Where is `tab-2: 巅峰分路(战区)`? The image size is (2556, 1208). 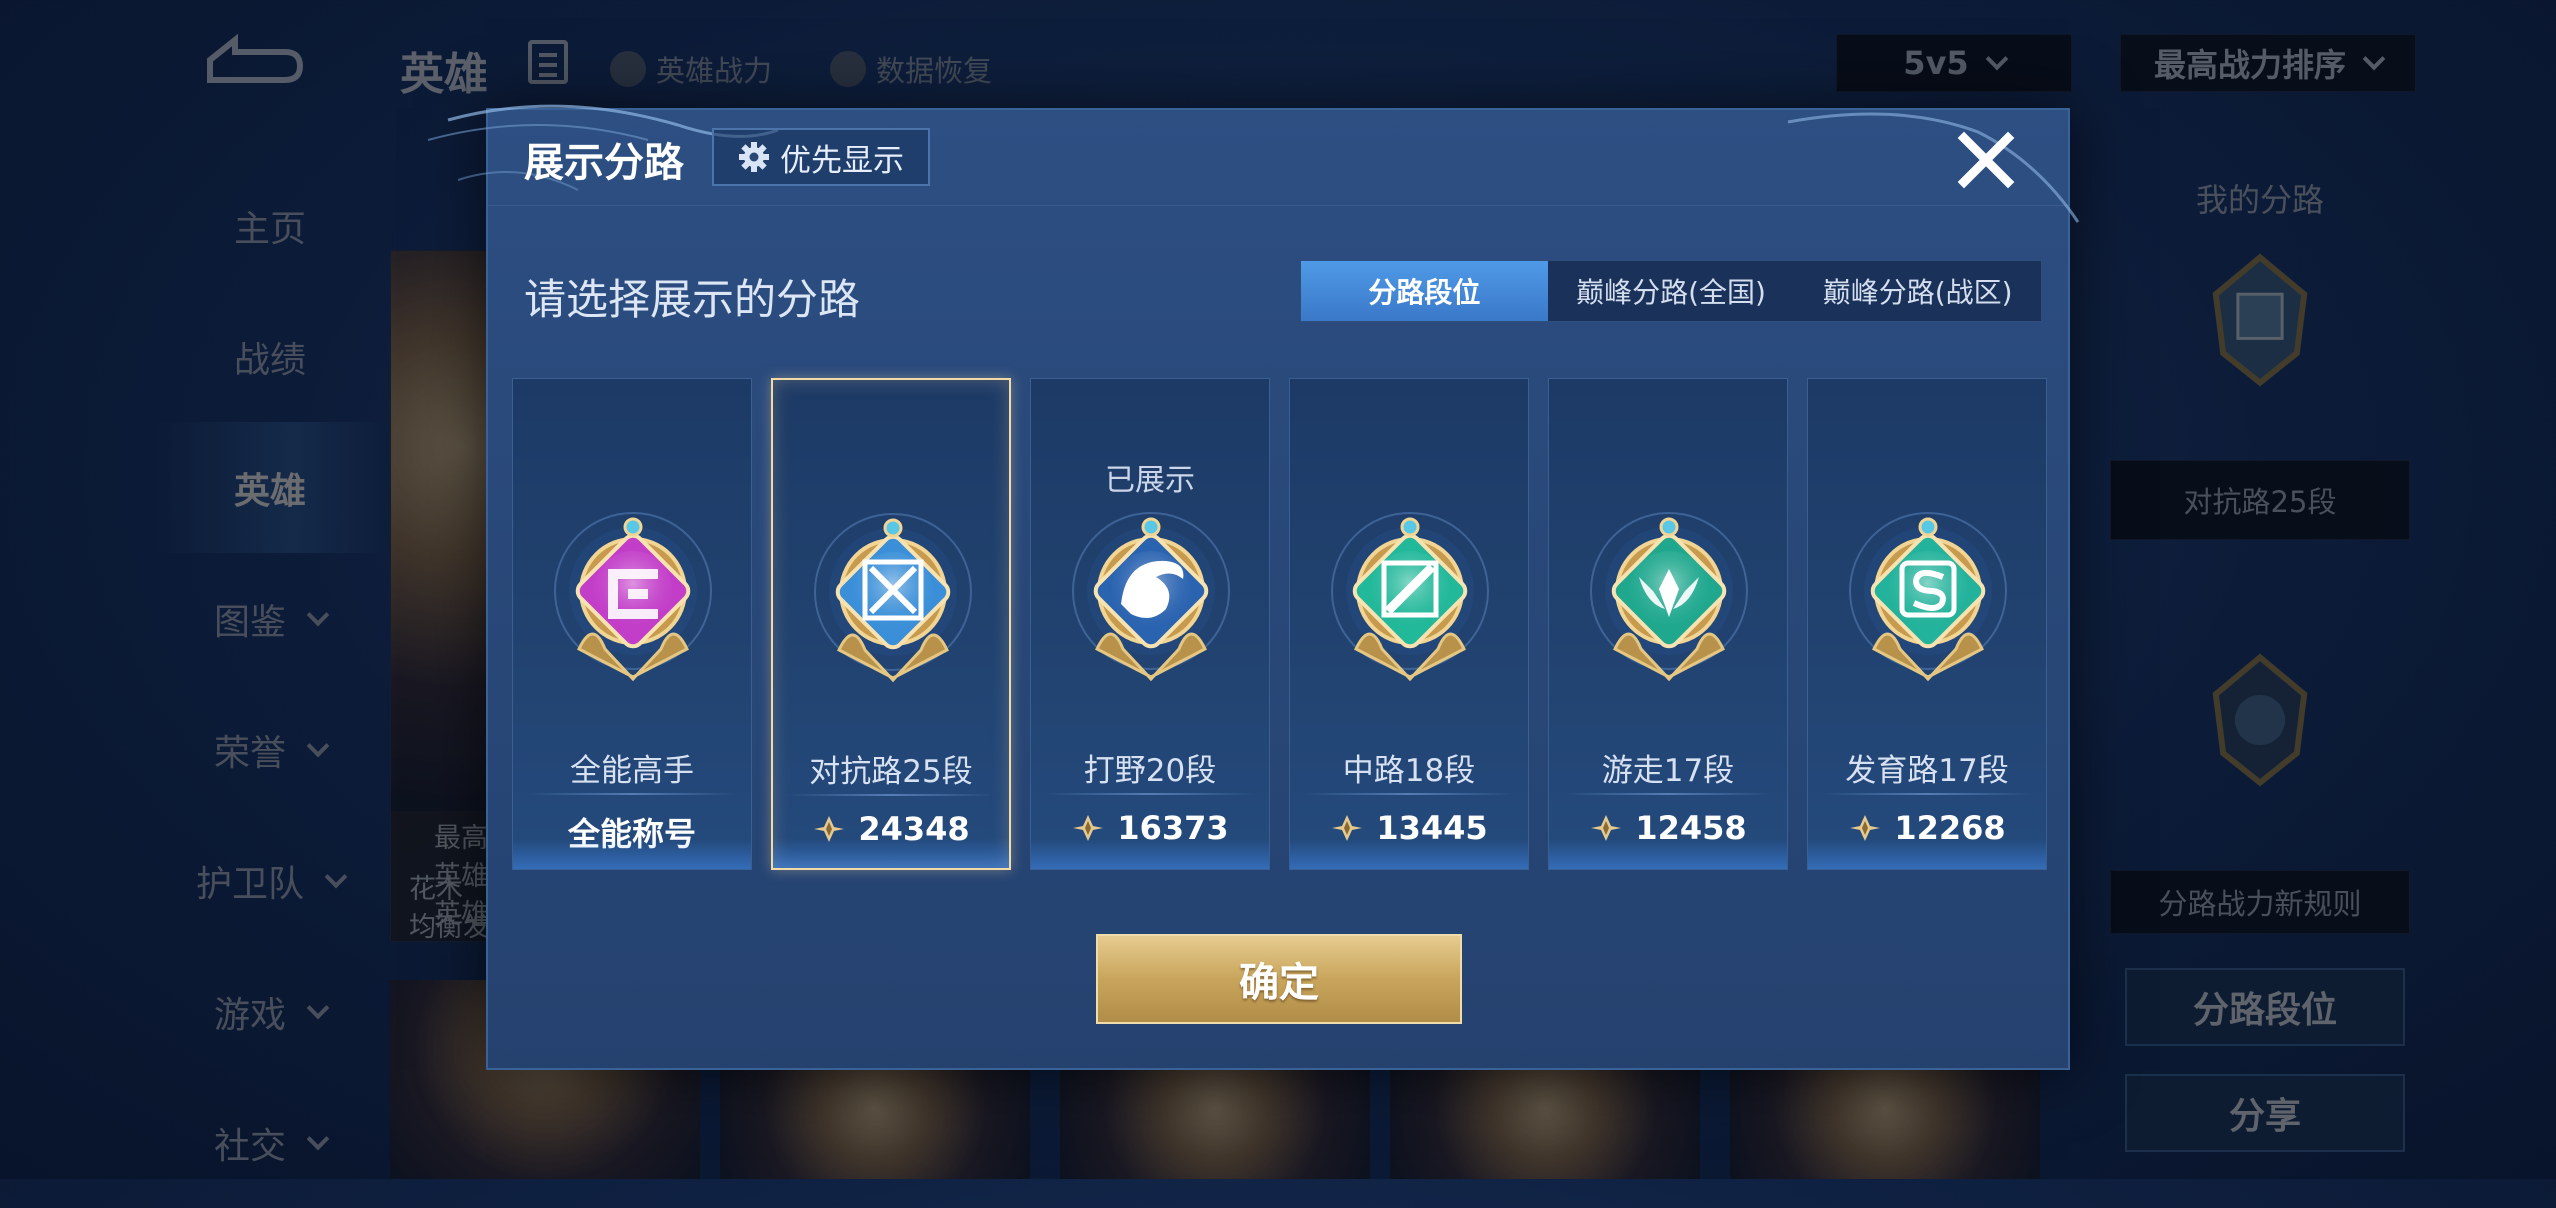 tab-2: 巅峰分路(战区) is located at coordinates (1917, 291).